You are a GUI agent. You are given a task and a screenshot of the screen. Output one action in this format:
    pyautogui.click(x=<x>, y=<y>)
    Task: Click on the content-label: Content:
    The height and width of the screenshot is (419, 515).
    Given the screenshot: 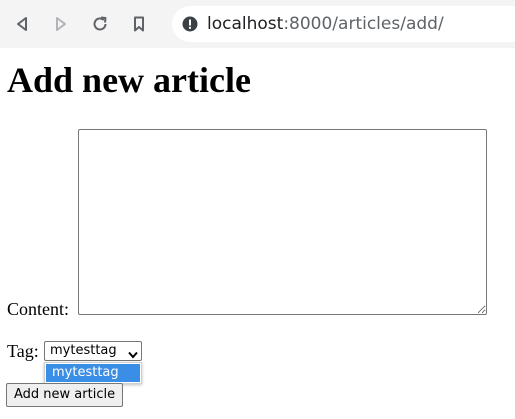 What is the action you would take?
    pyautogui.click(x=38, y=309)
    